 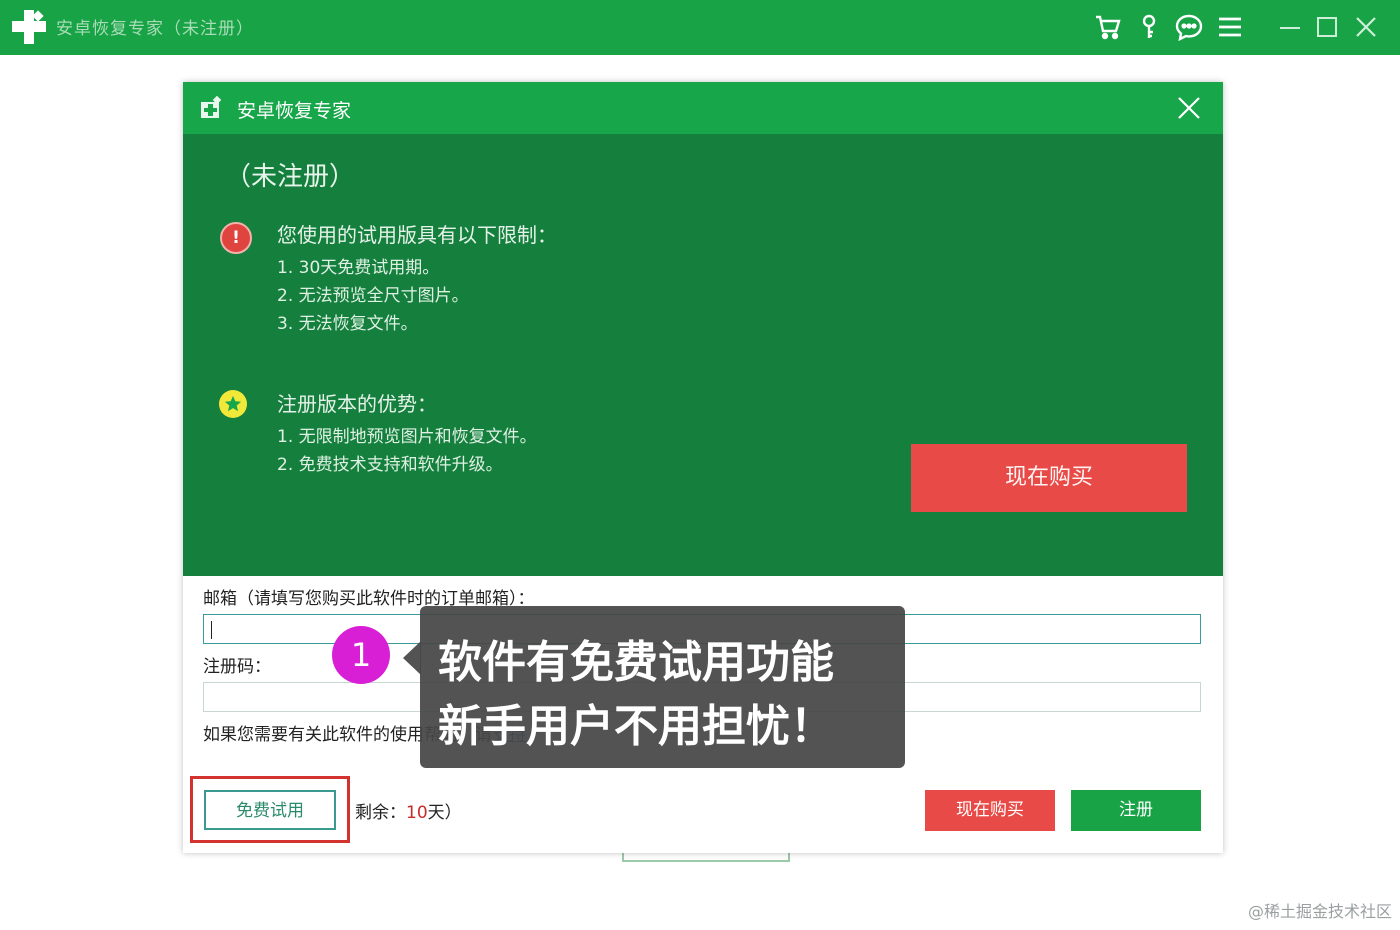 I want to click on remaining-label: 剩余：, so click(x=380, y=813).